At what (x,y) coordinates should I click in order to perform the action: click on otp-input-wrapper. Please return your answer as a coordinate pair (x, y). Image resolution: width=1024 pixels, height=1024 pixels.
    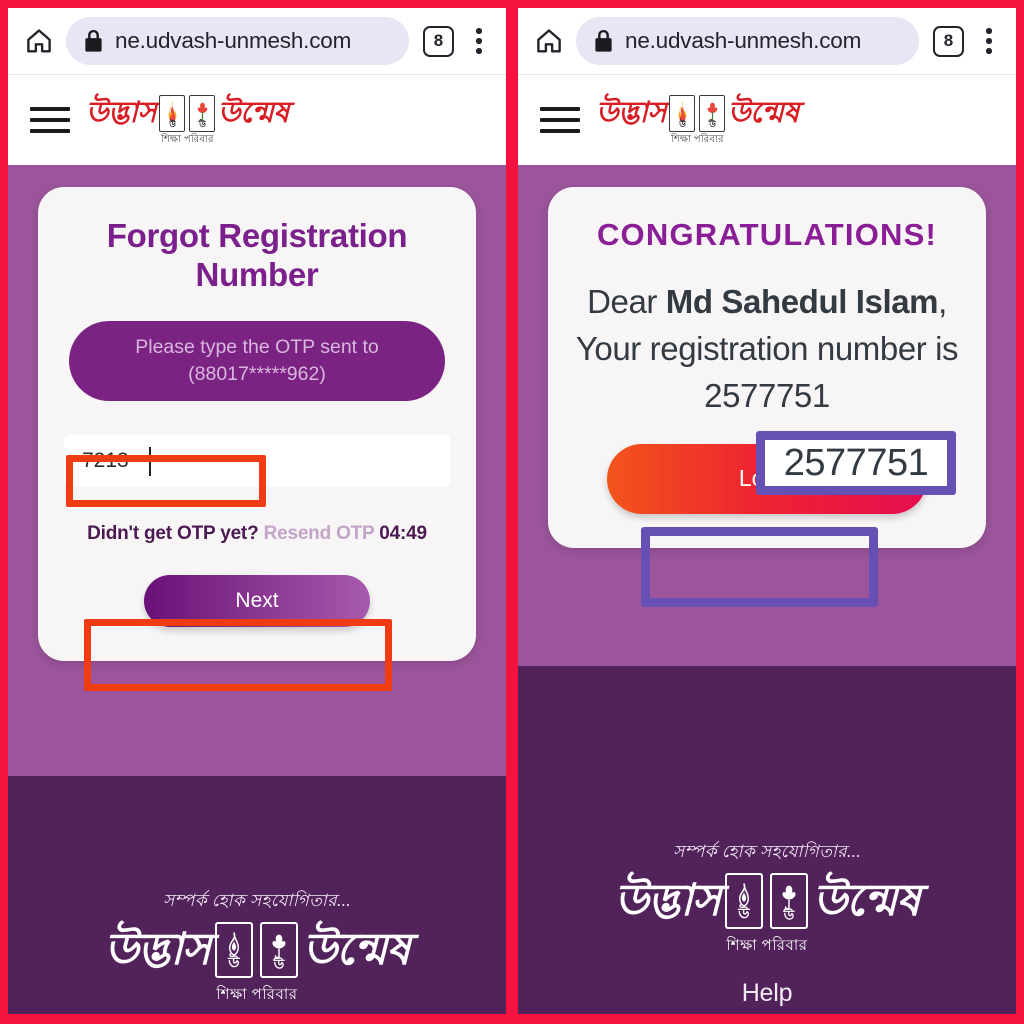
    Looking at the image, I should click on (257, 460).